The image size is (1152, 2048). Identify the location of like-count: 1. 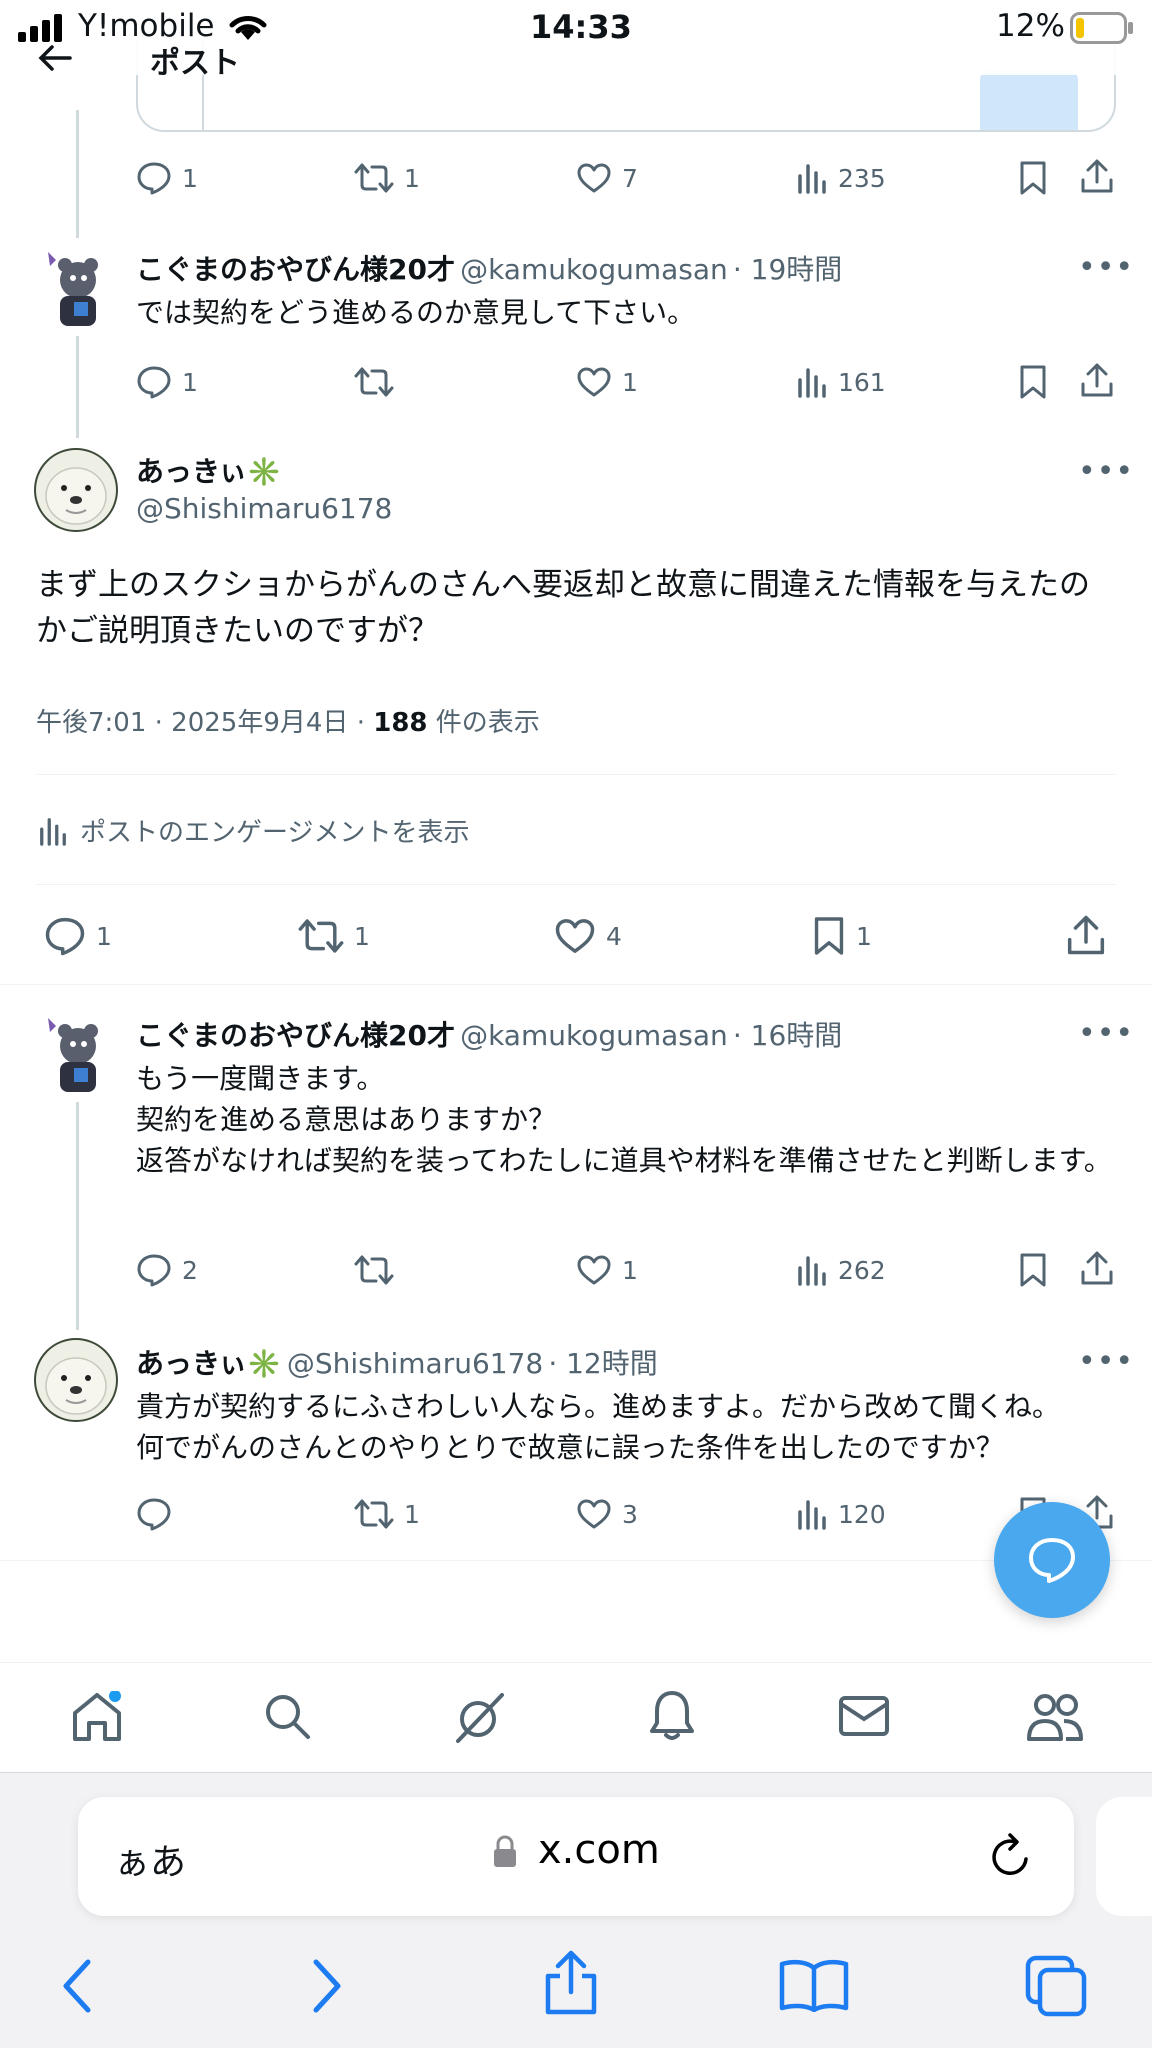
(630, 1270).